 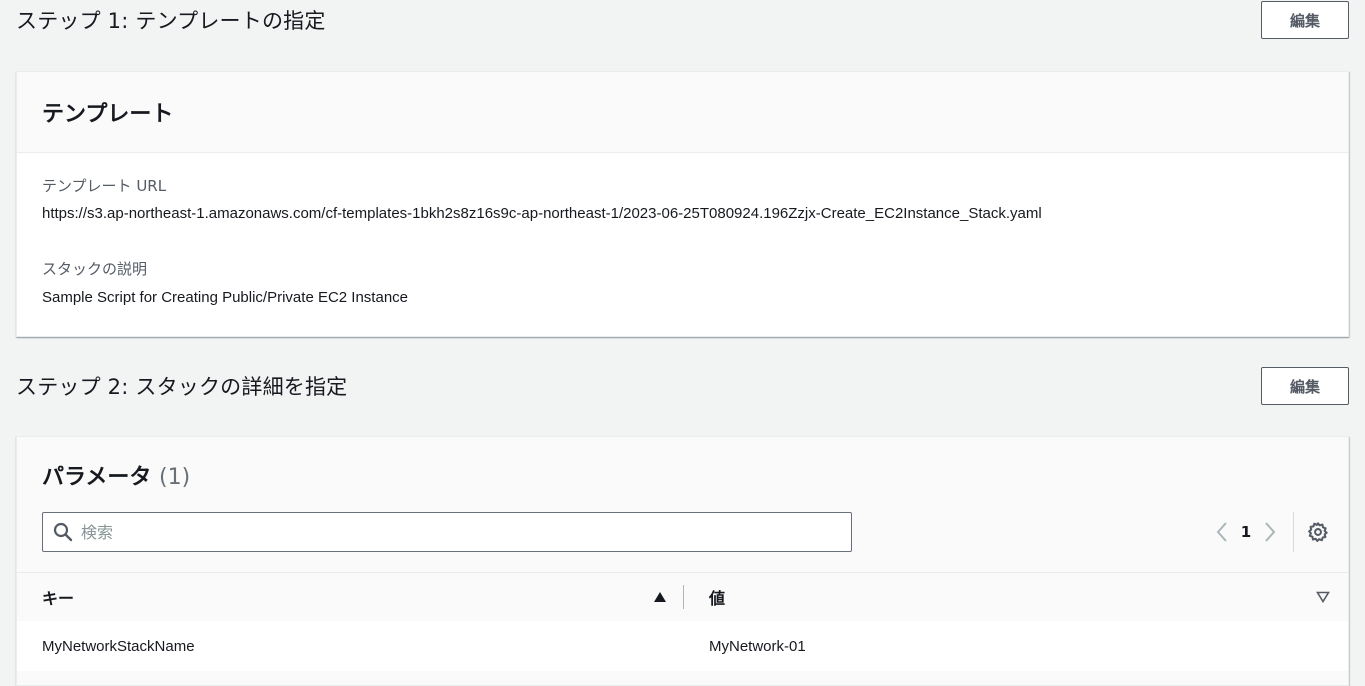 What do you see at coordinates (108, 114) in the screenshot?
I see `template-card-title: テンプレート` at bounding box center [108, 114].